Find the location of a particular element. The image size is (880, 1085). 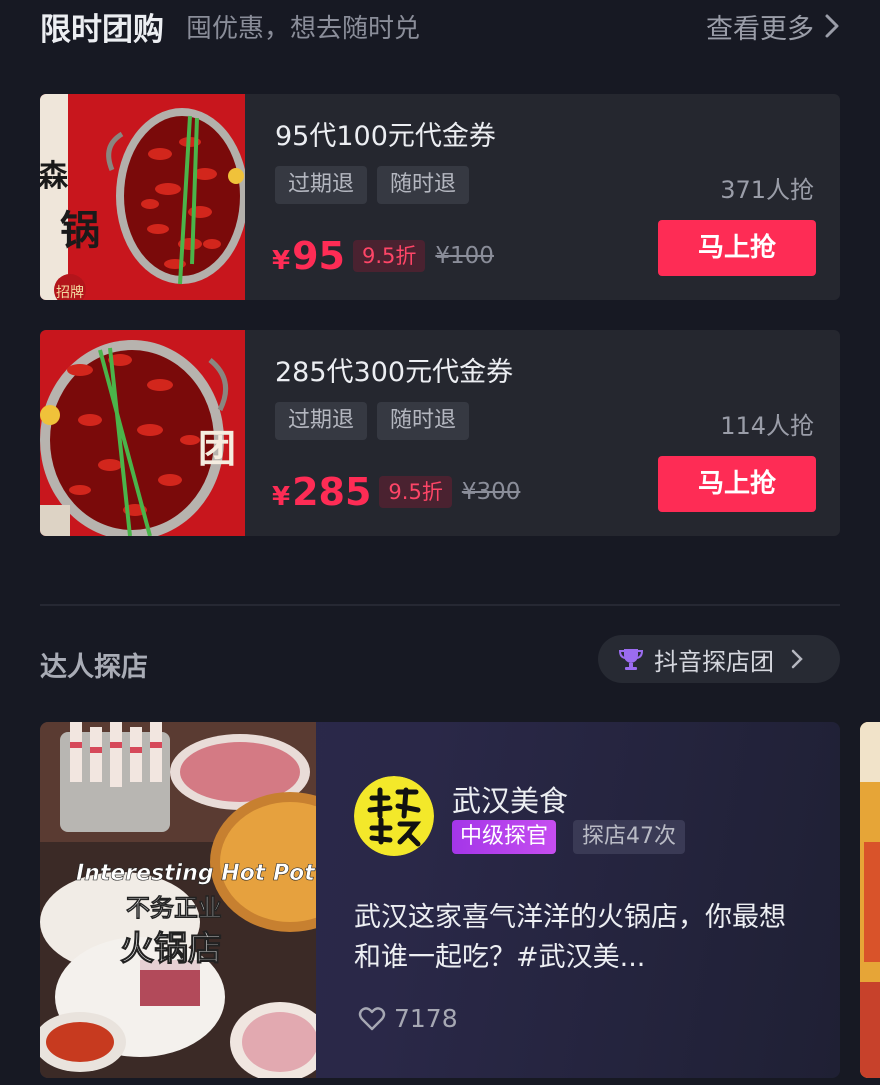

see-more-label: 查看更多 is located at coordinates (760, 29).